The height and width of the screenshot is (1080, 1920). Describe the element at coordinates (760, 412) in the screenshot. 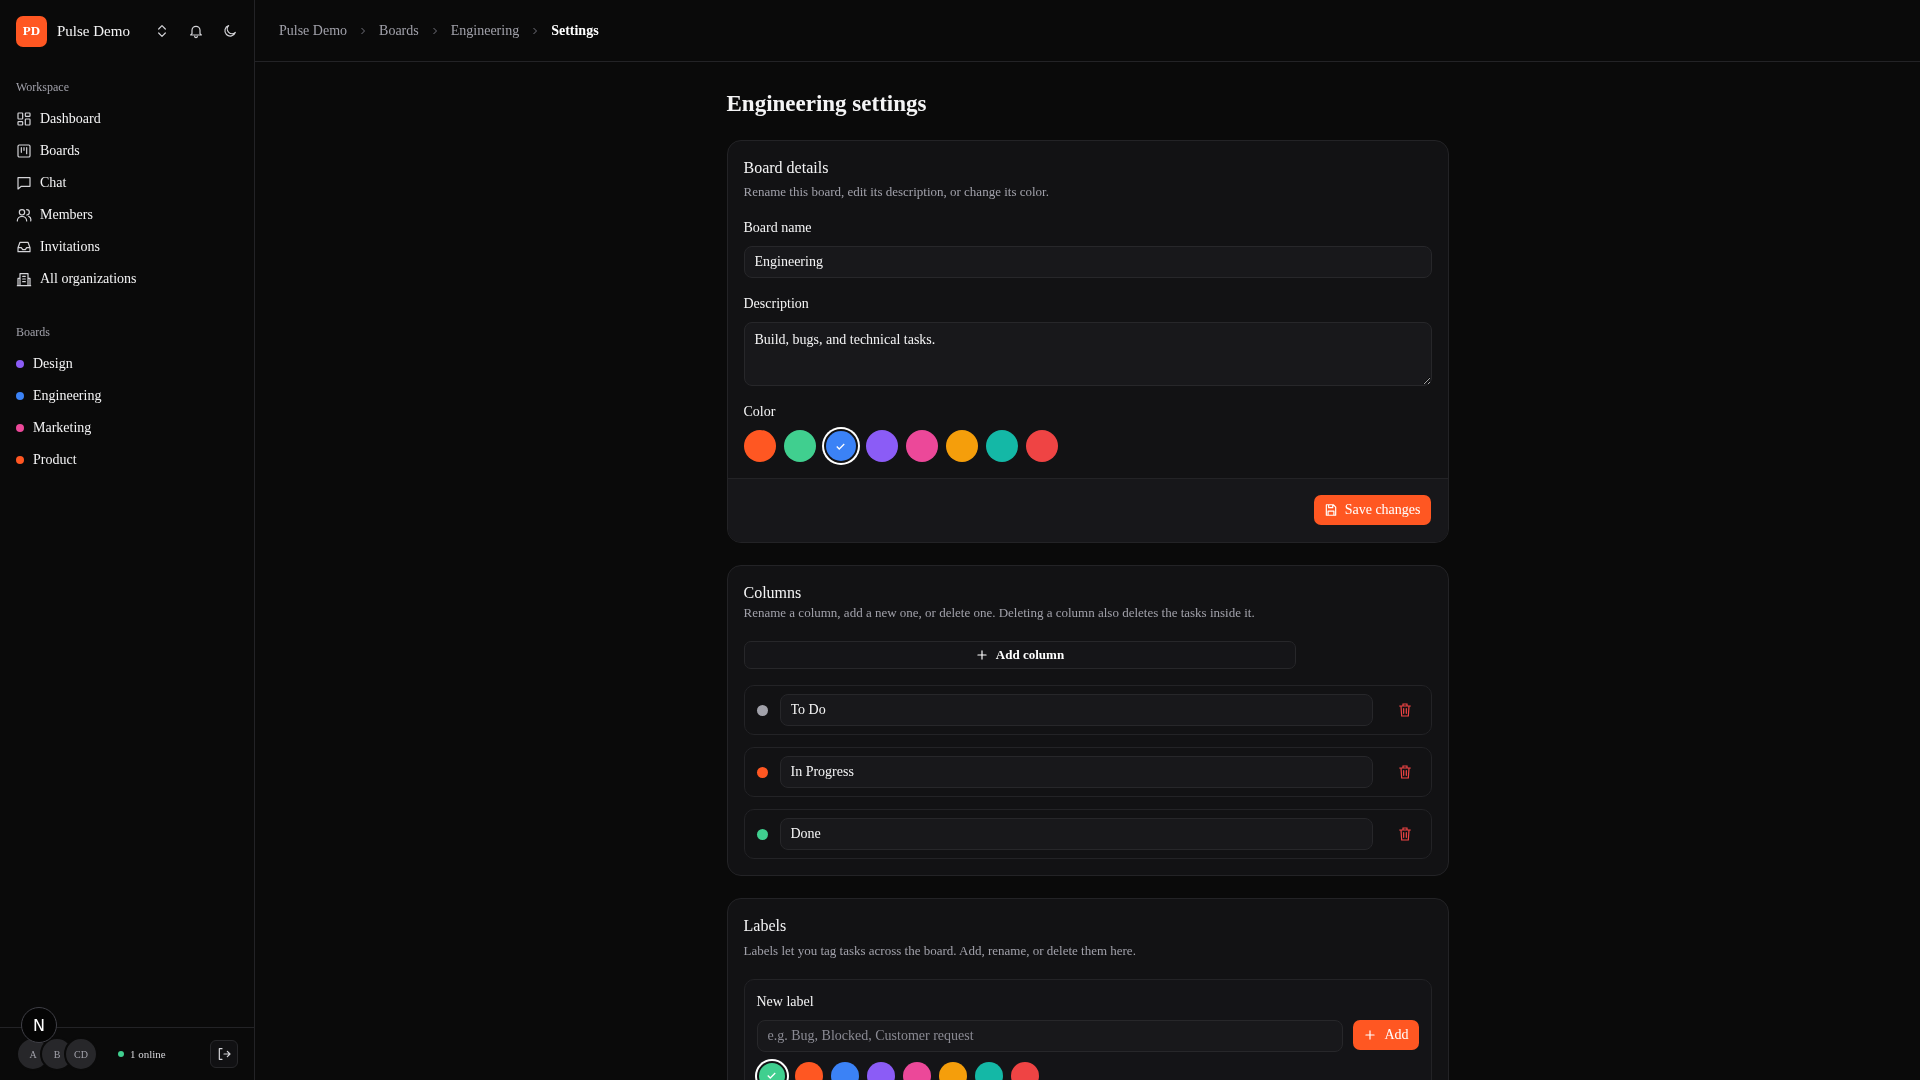

I see `field-label: Color` at that location.